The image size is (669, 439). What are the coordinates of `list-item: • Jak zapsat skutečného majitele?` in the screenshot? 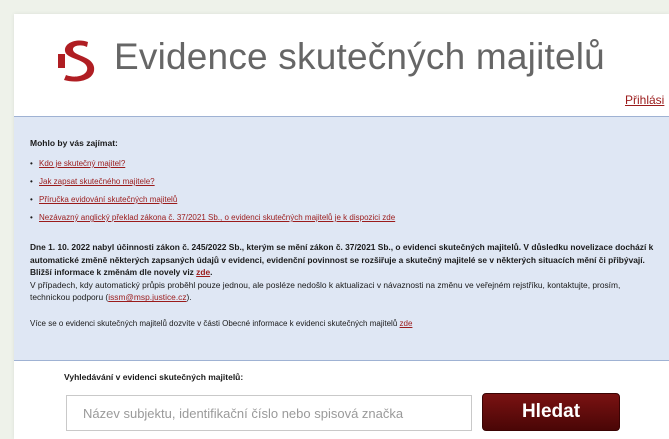 It's located at (212, 185).